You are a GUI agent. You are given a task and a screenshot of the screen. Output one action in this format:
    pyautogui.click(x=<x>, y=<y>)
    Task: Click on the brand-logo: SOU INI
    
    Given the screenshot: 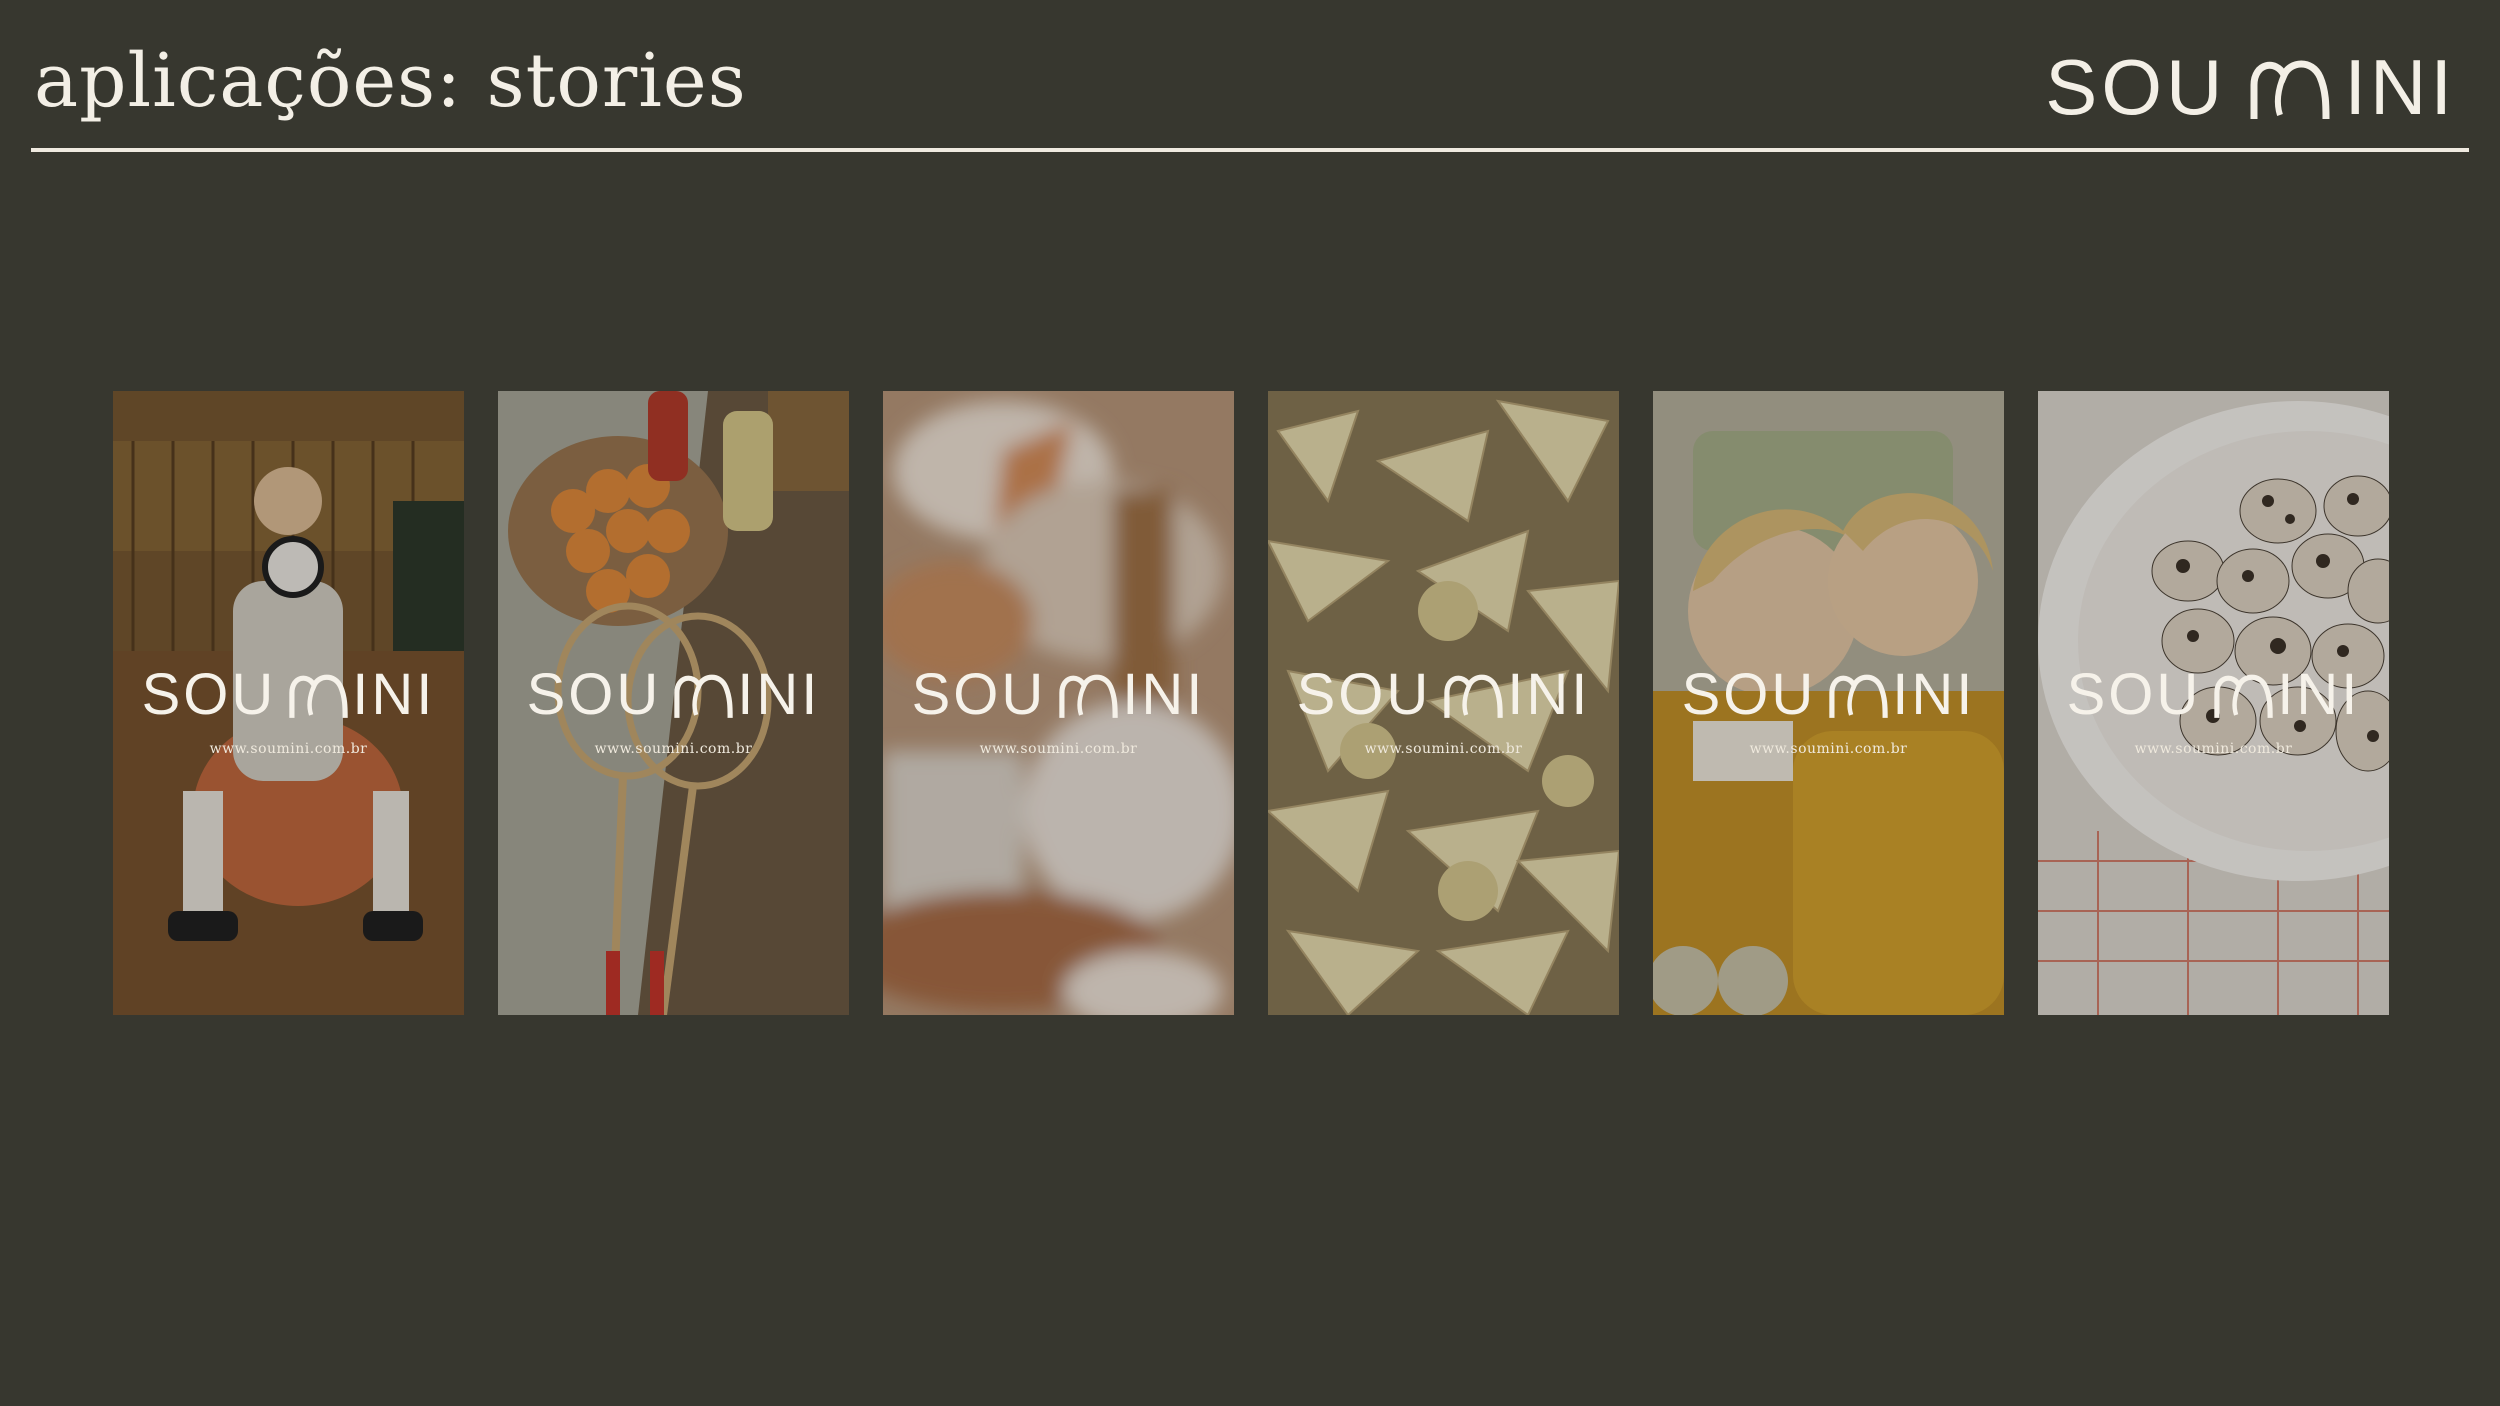 What is the action you would take?
    pyautogui.click(x=2250, y=87)
    